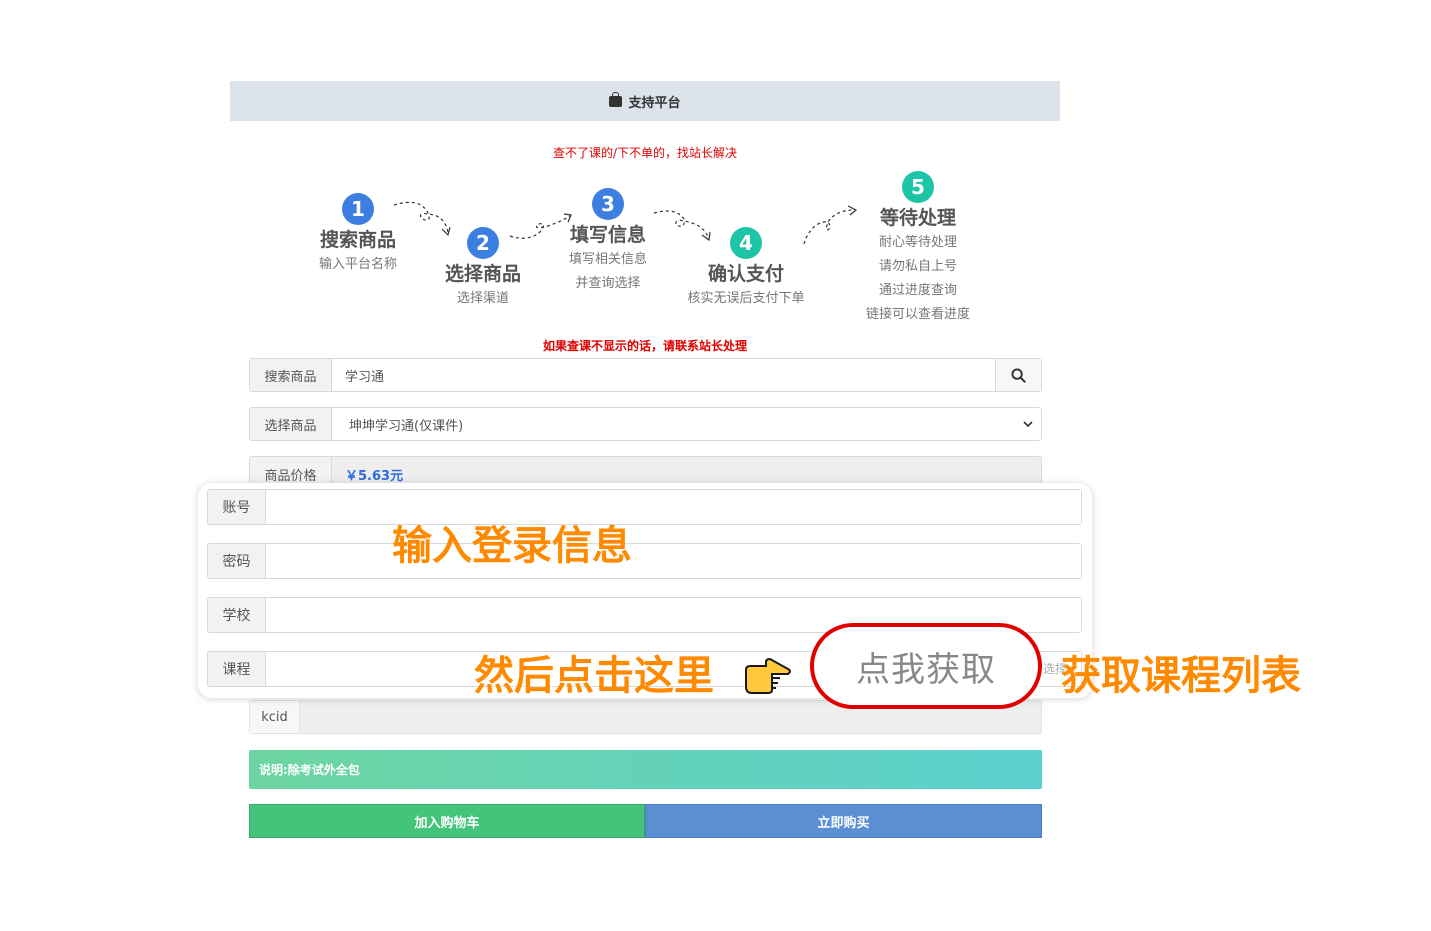 This screenshot has height=931, width=1431. What do you see at coordinates (1181, 676) in the screenshot?
I see `annotation-get-list: 获取课程列表` at bounding box center [1181, 676].